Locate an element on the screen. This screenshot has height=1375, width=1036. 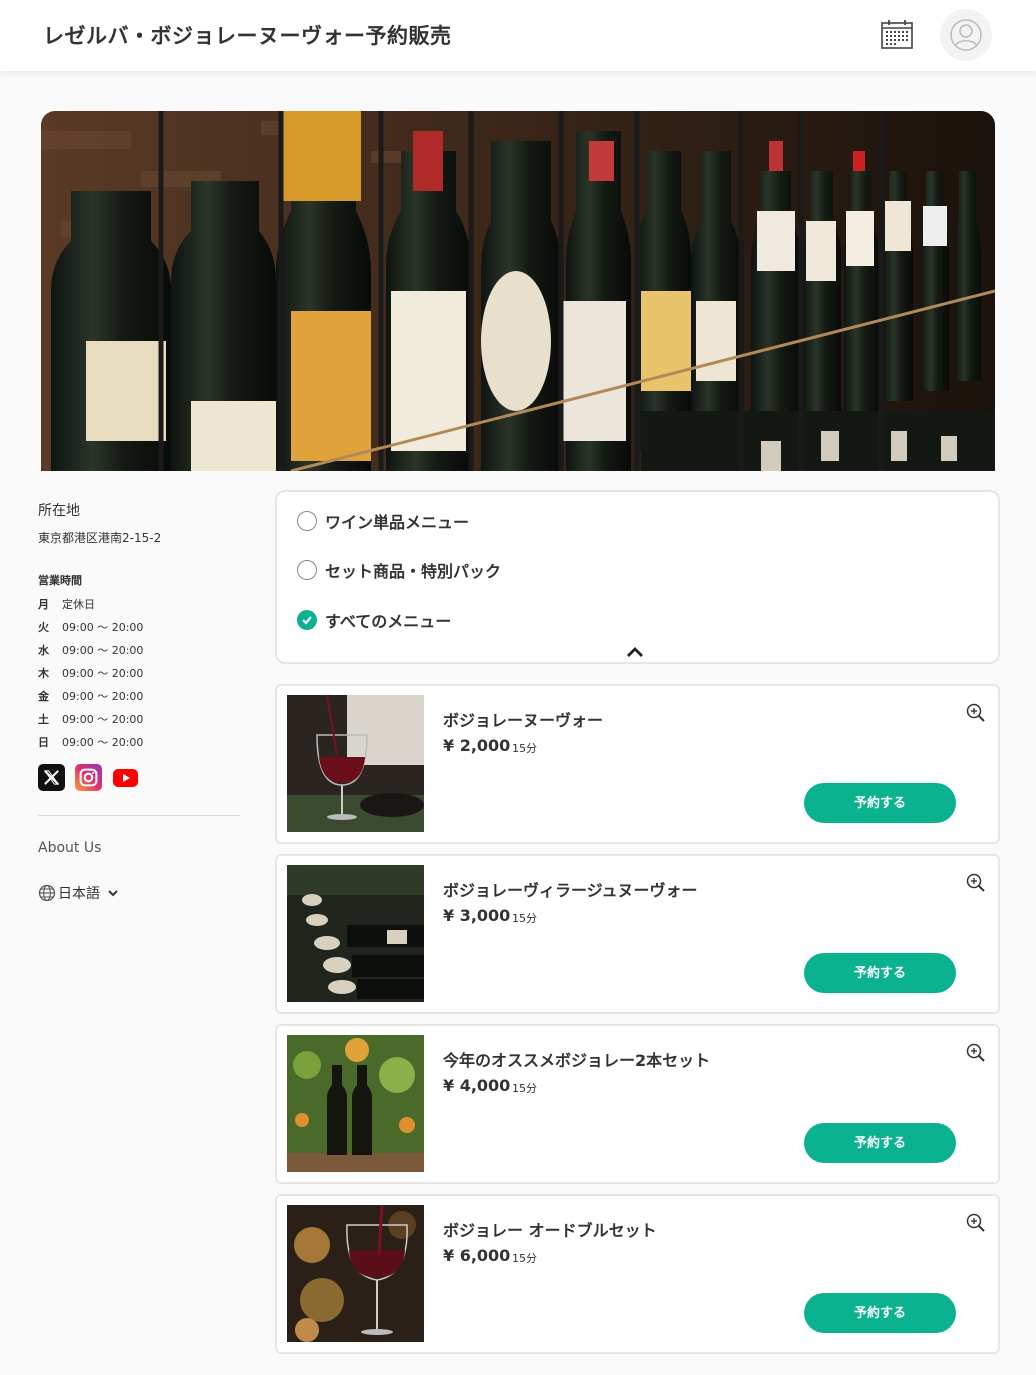
day-label: 水 is located at coordinates (43, 650).